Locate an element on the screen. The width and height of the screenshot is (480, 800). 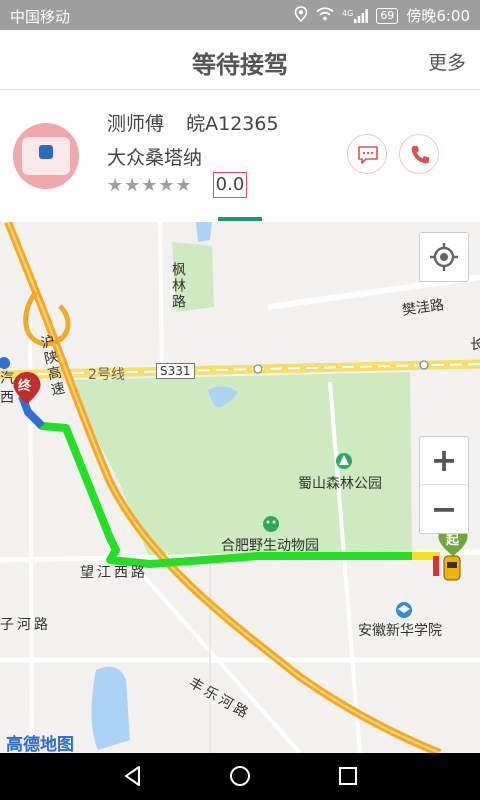
recents-icon is located at coordinates (348, 776).